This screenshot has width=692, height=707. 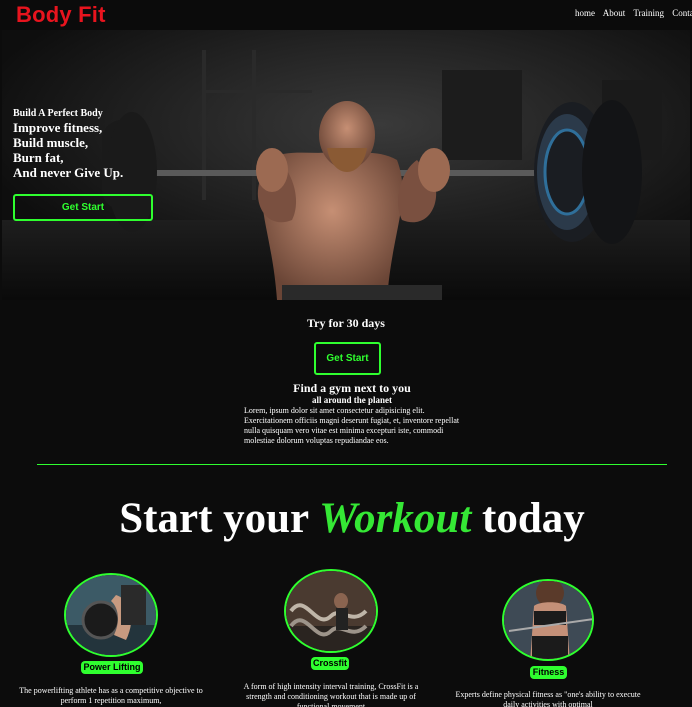 What do you see at coordinates (346, 15) in the screenshot?
I see `navbar: Body Fit home About Training Contac` at bounding box center [346, 15].